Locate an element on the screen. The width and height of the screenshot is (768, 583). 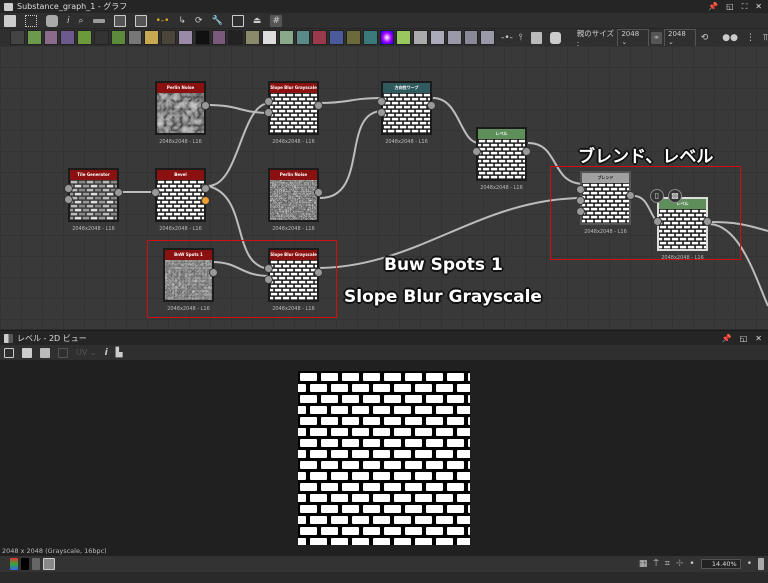
node-c-icon is located at coordinates (471, 37).